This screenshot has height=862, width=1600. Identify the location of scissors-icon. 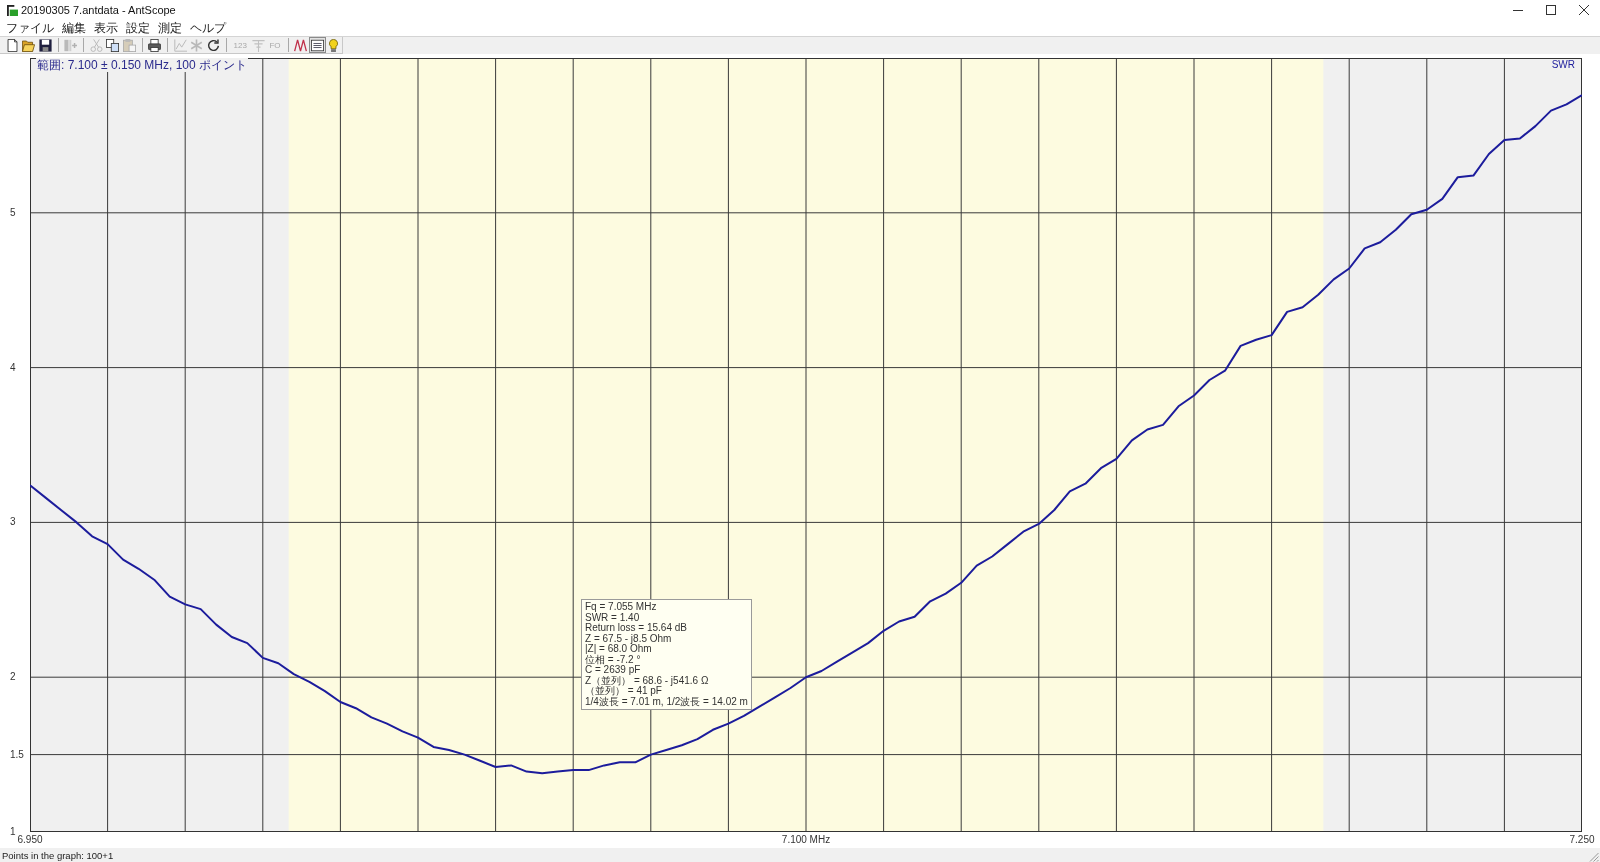
(96, 45).